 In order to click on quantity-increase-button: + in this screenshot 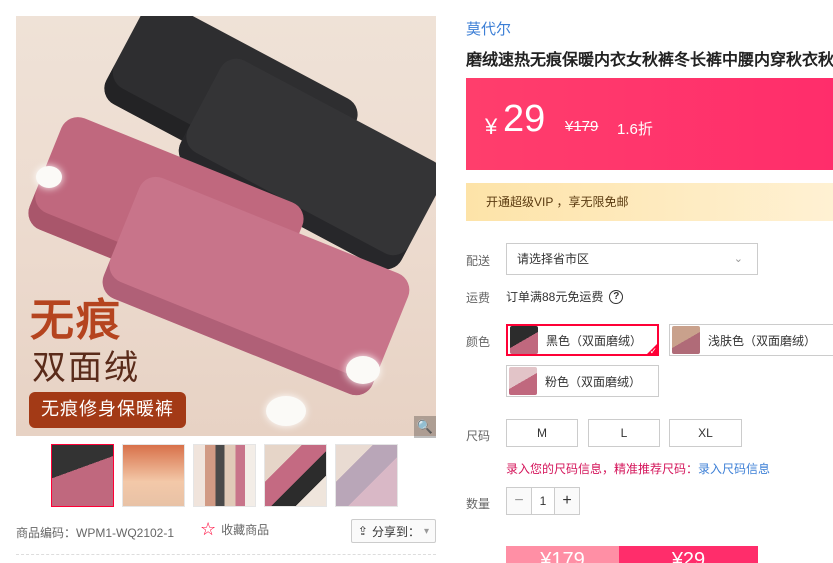, I will do `click(567, 501)`.